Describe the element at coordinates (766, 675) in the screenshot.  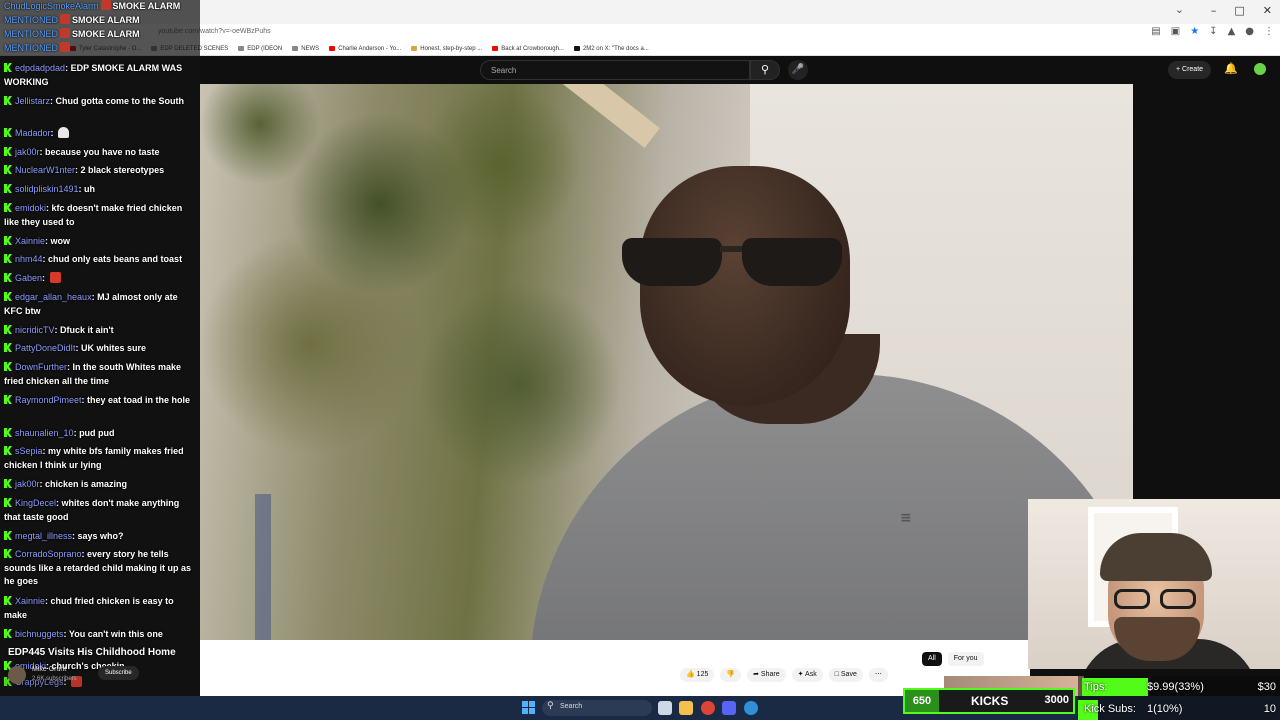
I see `share-button: ➦ Share` at that location.